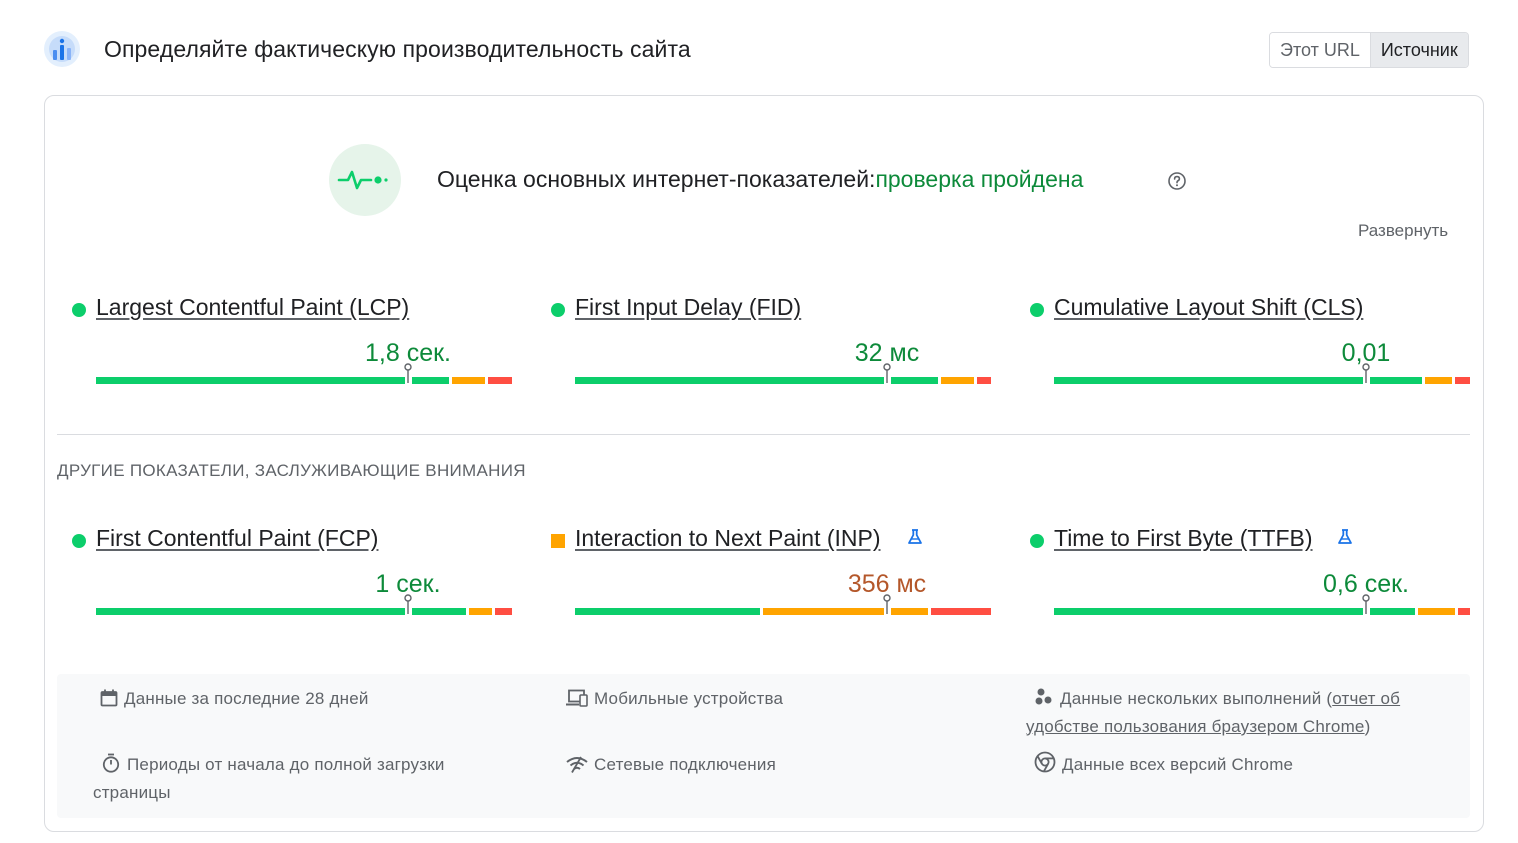  What do you see at coordinates (689, 698) in the screenshot?
I see `info-devices-text: Мобильные устройства` at bounding box center [689, 698].